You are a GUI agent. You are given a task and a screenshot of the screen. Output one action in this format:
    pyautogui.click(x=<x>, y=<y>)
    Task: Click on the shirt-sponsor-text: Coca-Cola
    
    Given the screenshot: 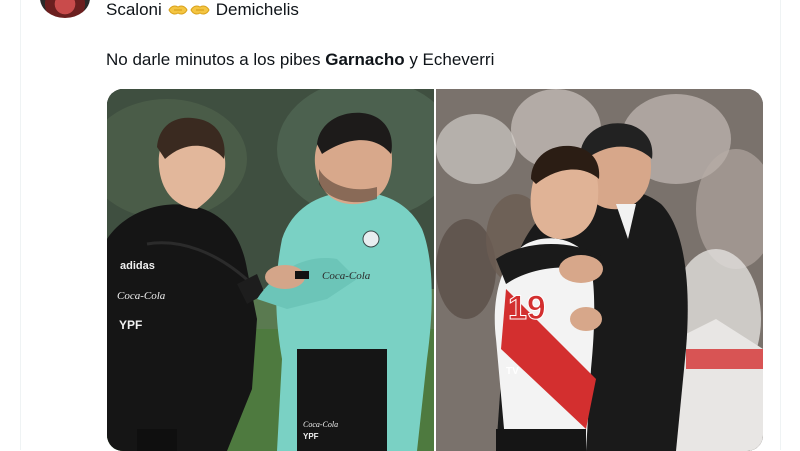 What is the action you would take?
    pyautogui.click(x=141, y=296)
    